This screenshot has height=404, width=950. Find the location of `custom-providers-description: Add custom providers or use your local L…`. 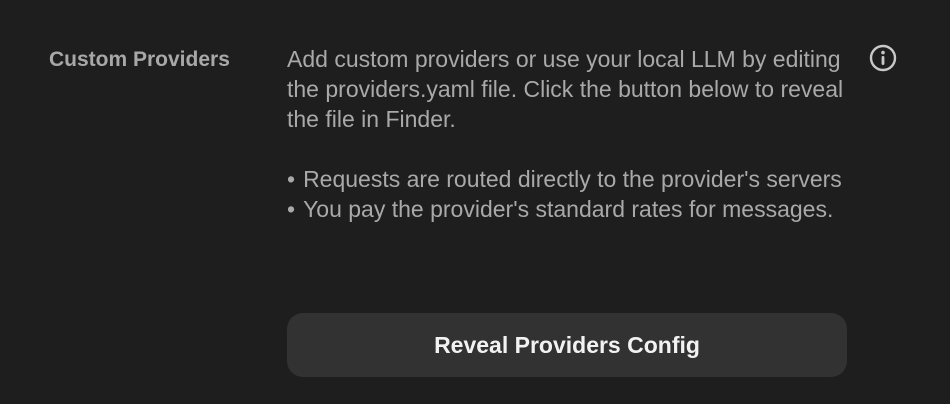

custom-providers-description: Add custom providers or use your local L… is located at coordinates (565, 89).